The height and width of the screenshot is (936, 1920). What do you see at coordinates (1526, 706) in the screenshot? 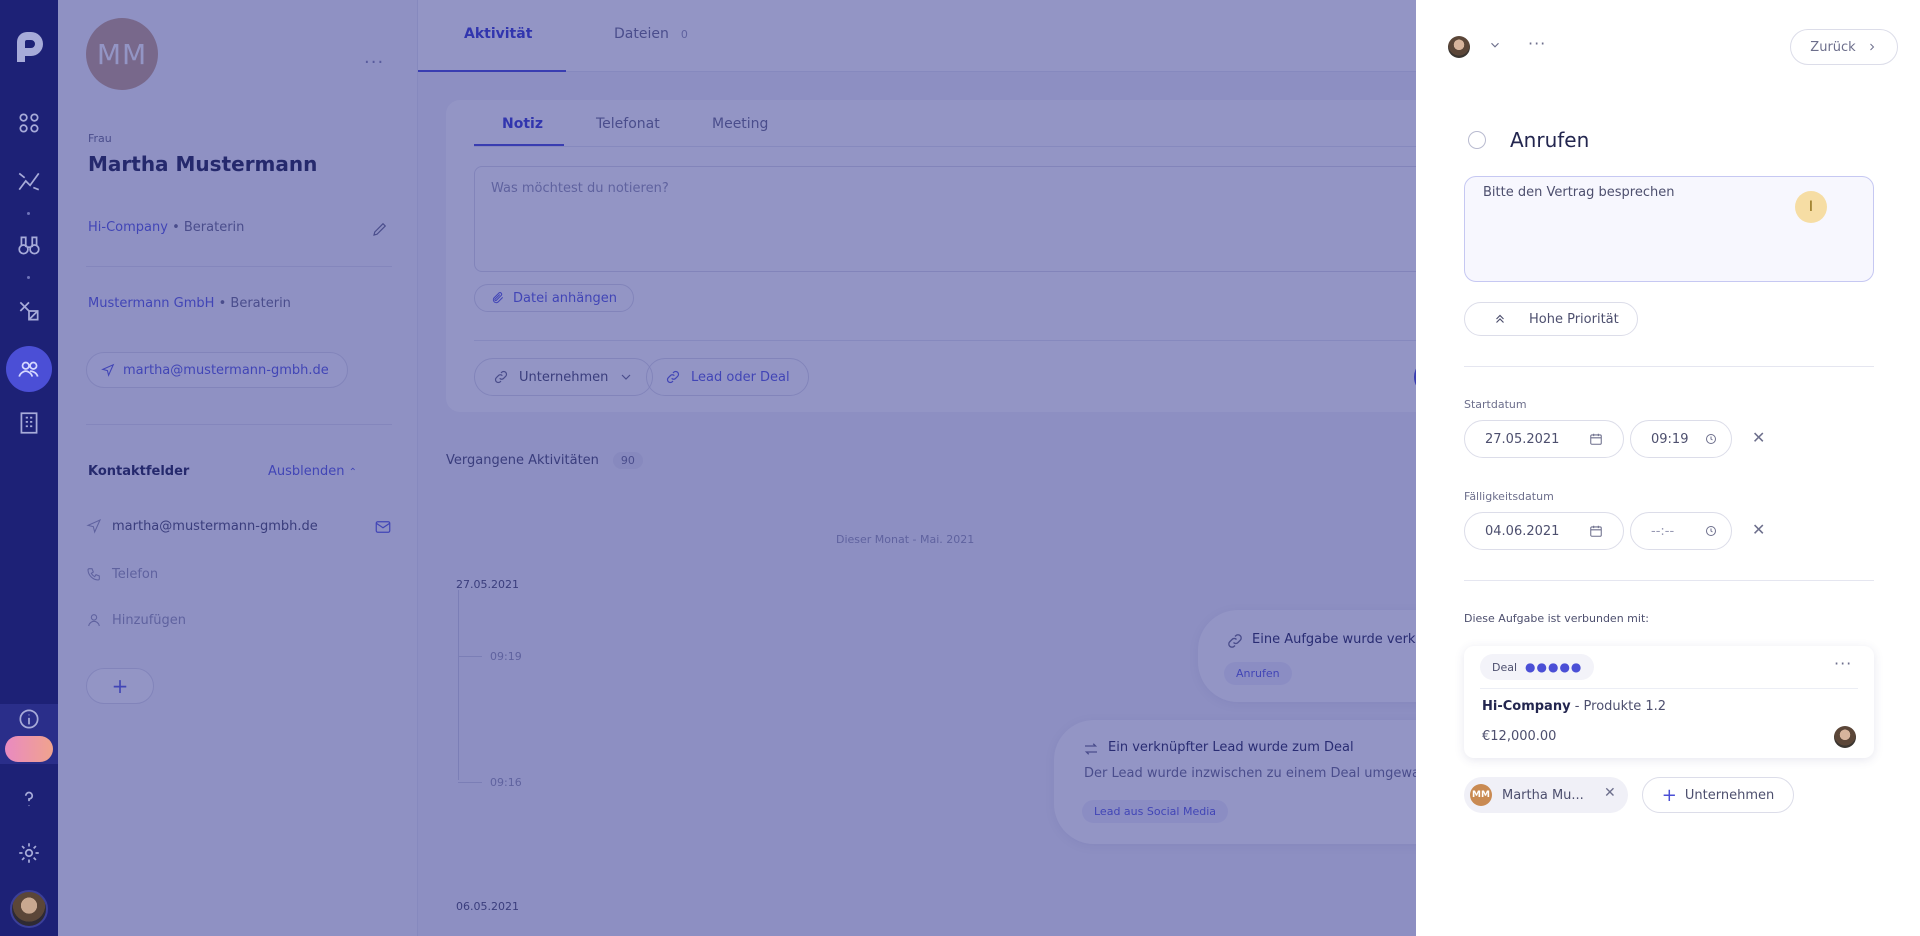
I see `deal-company: Hi-Company` at bounding box center [1526, 706].